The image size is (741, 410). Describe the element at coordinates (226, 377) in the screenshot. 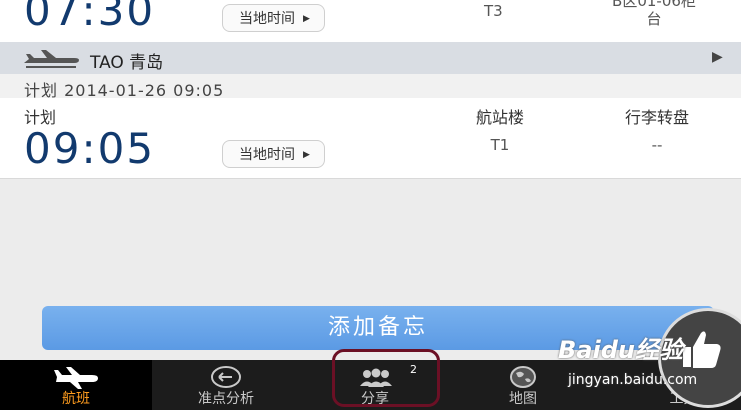

I see `back-arrow-circle-icon` at that location.